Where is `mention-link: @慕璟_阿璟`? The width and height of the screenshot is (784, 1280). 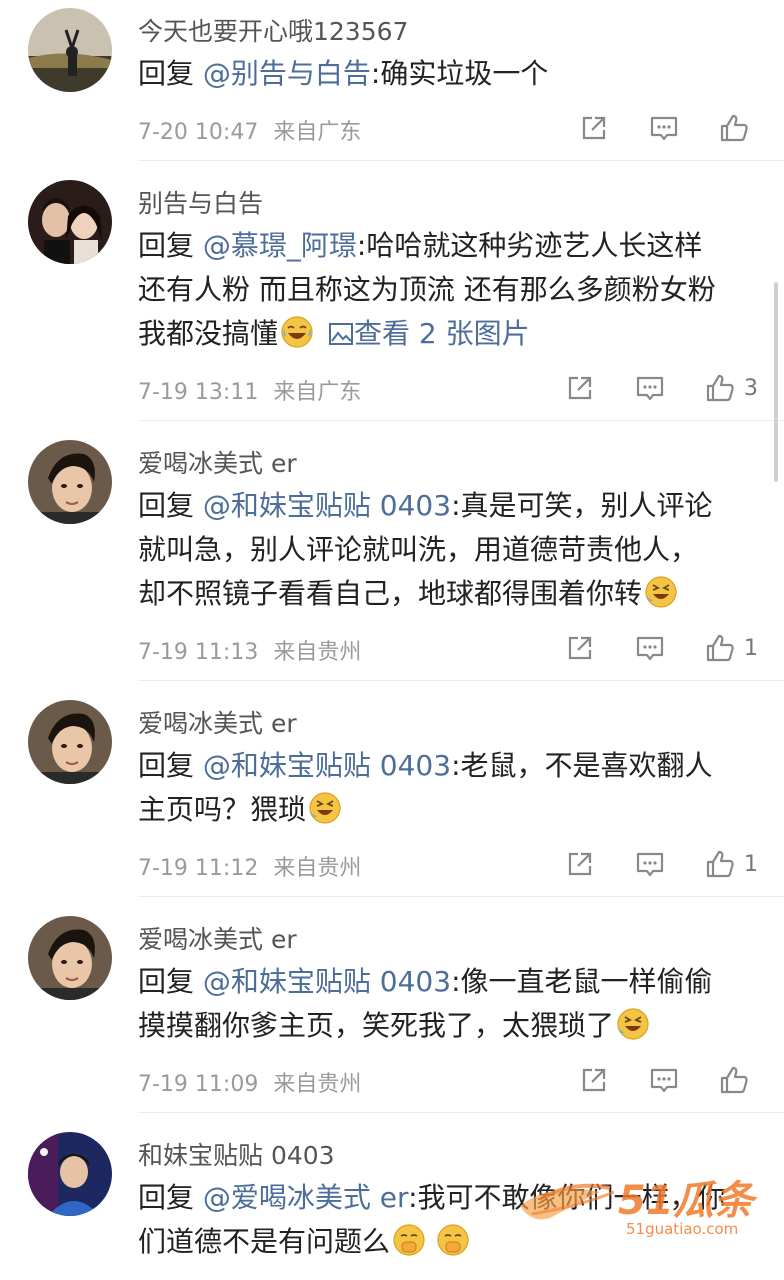
mention-link: @慕璟_阿璟 is located at coordinates (280, 245).